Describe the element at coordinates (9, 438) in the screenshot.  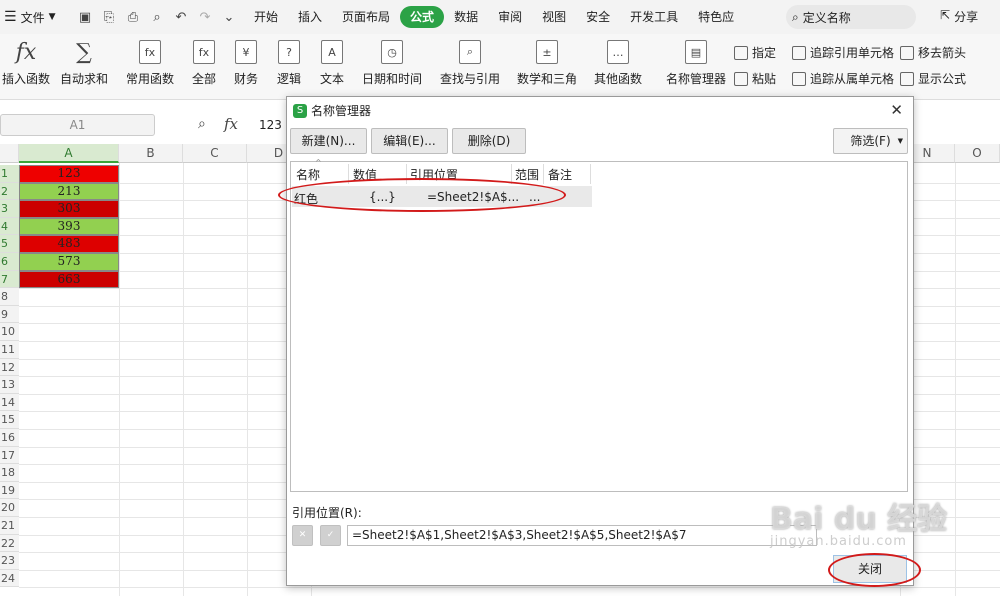
I see `row-header: 16` at that location.